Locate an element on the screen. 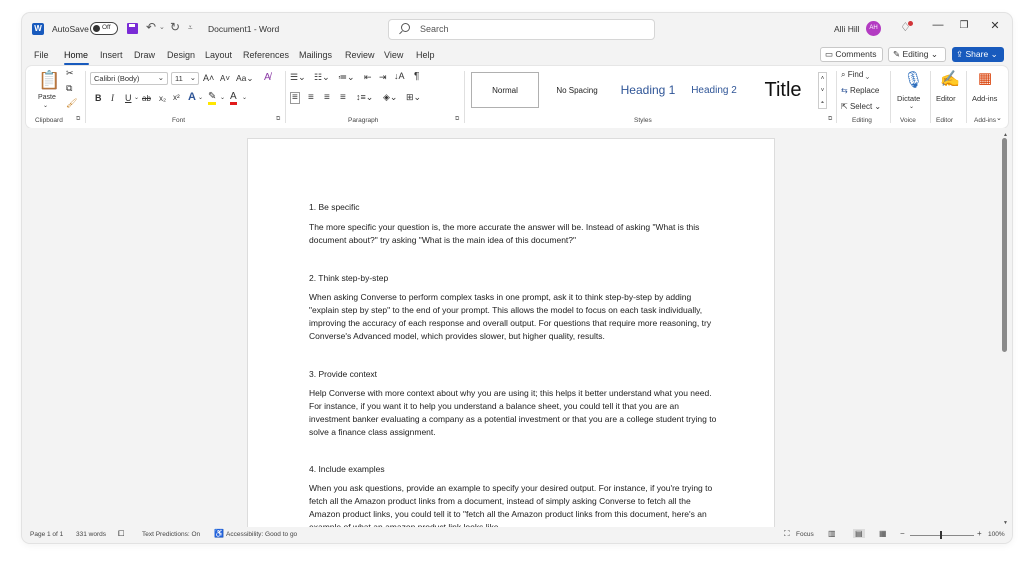 This screenshot has height=561, width=1024. tab-draw: Draw is located at coordinates (144, 55).